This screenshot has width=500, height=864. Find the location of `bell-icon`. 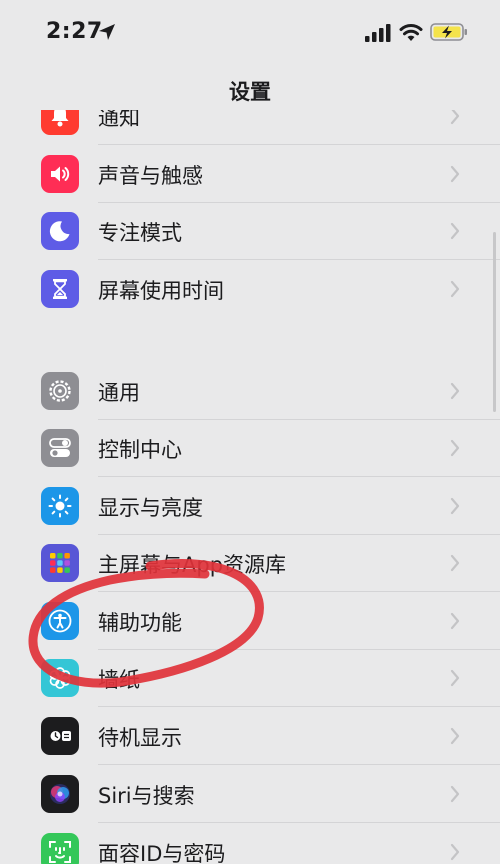

bell-icon is located at coordinates (60, 122).